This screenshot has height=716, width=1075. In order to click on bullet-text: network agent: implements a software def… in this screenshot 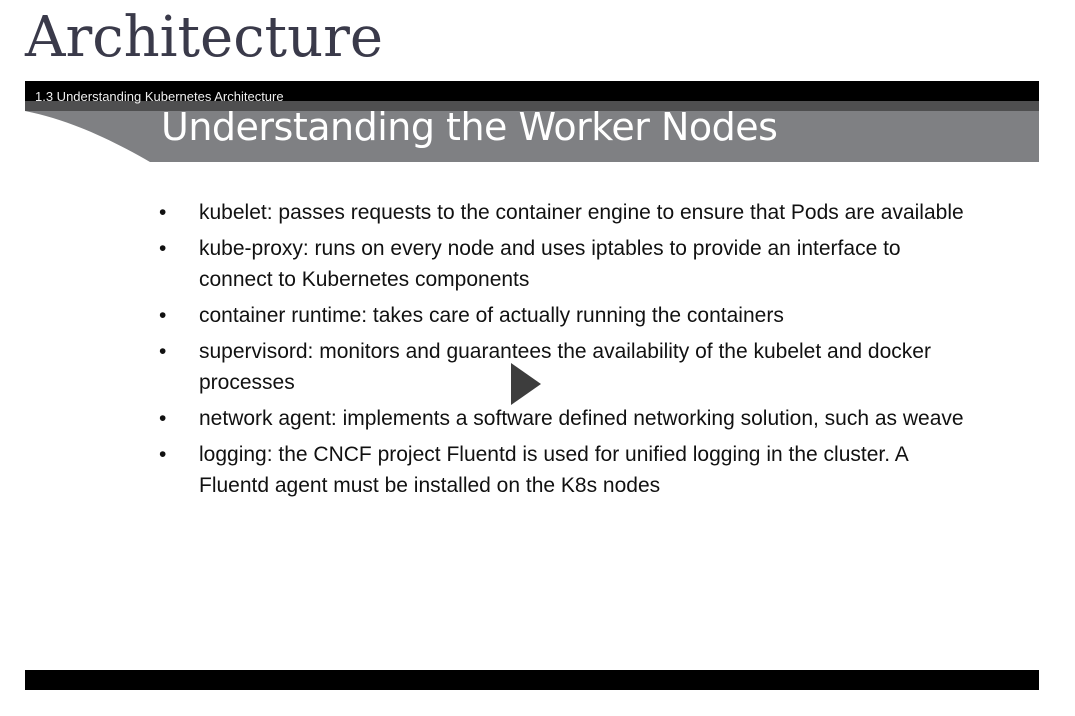, I will do `click(581, 418)`.